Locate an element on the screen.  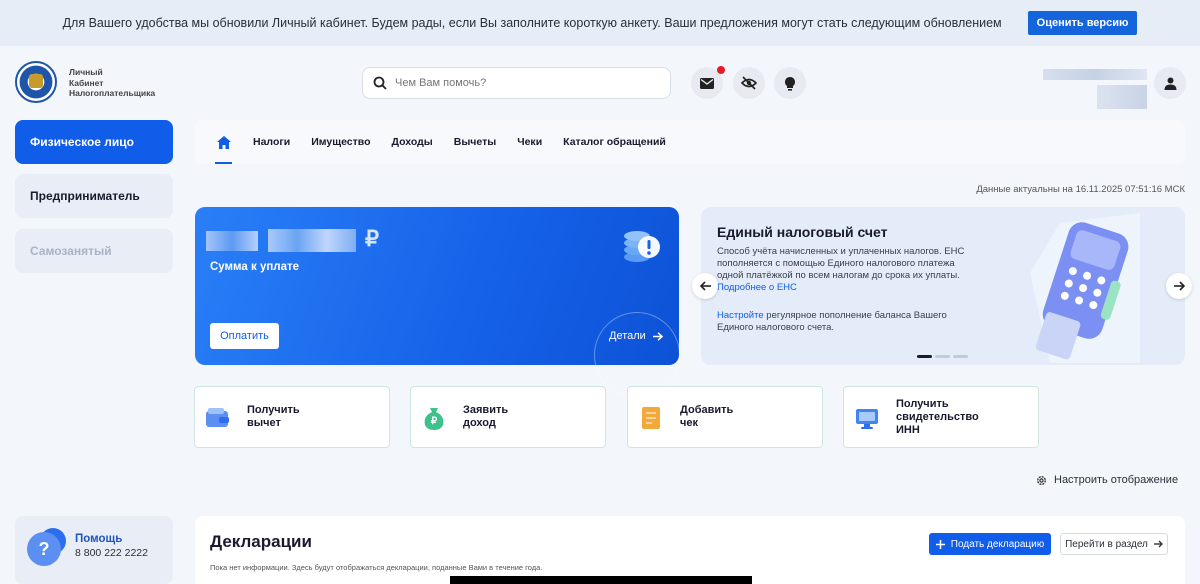
nav-home is located at coordinates (223, 142).